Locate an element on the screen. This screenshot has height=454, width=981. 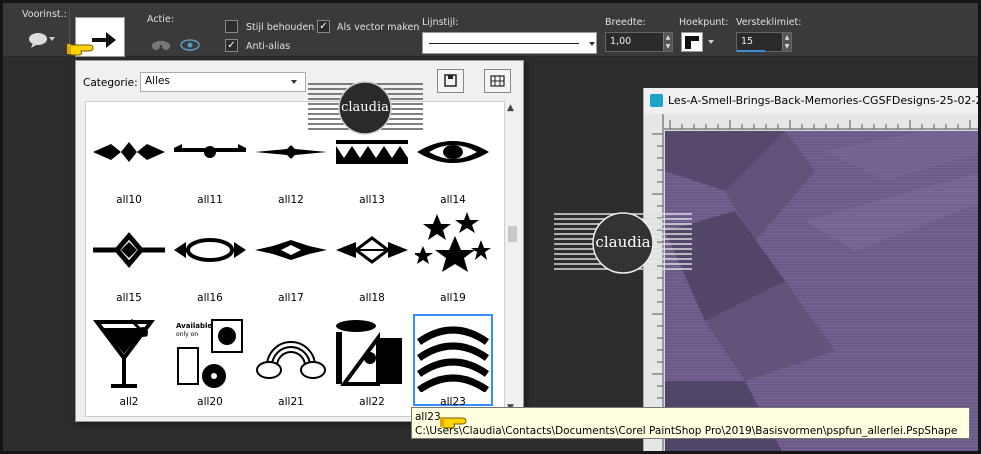
vertical-scrollbar: ▲ ▼ is located at coordinates (512, 259).